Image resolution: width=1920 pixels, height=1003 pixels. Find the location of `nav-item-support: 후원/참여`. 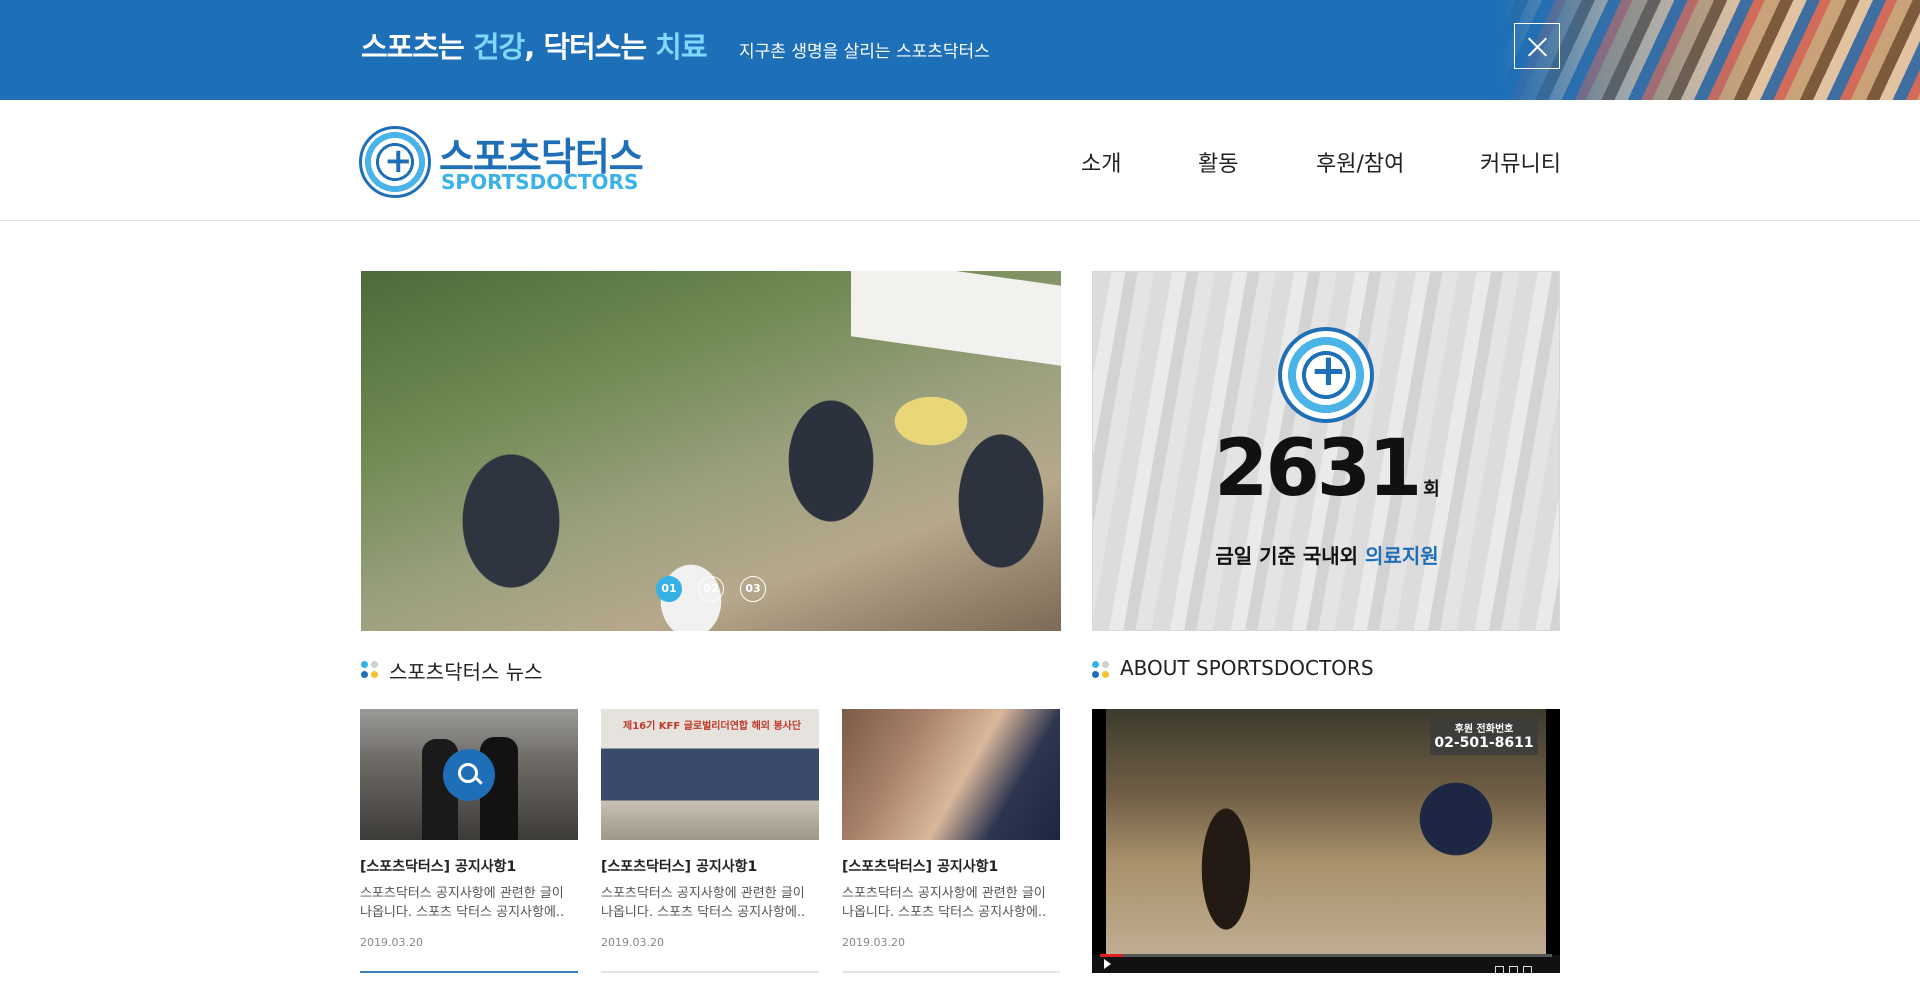

nav-item-support: 후원/참여 is located at coordinates (1360, 162).